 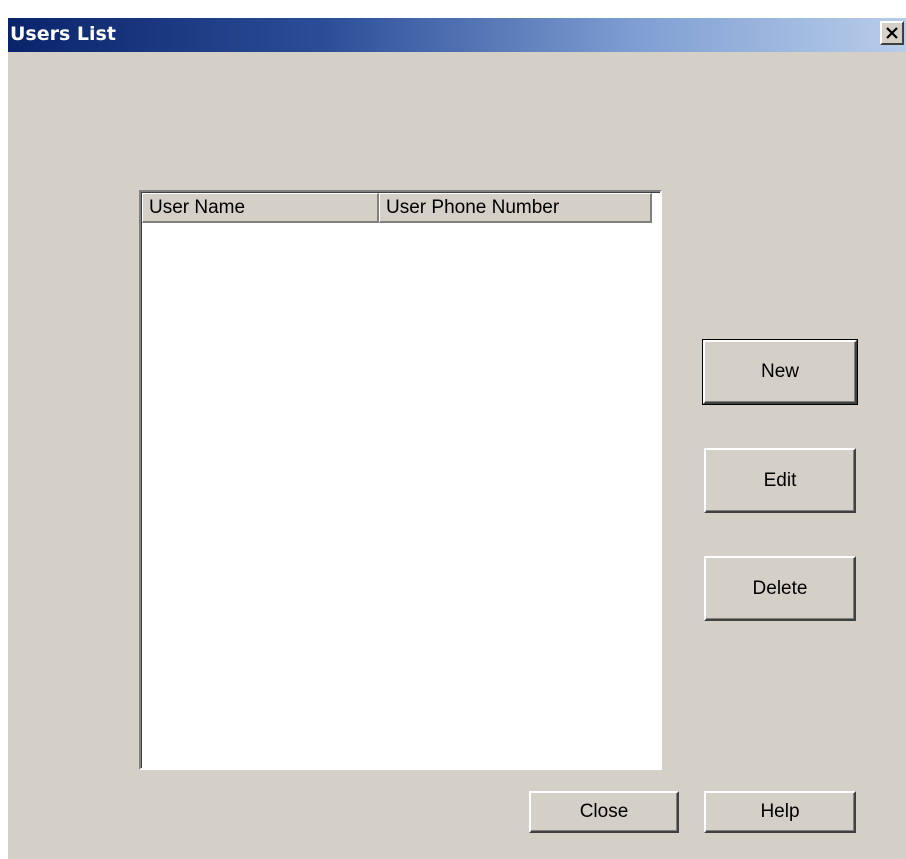 I want to click on title-bar: Users List, so click(x=457, y=35).